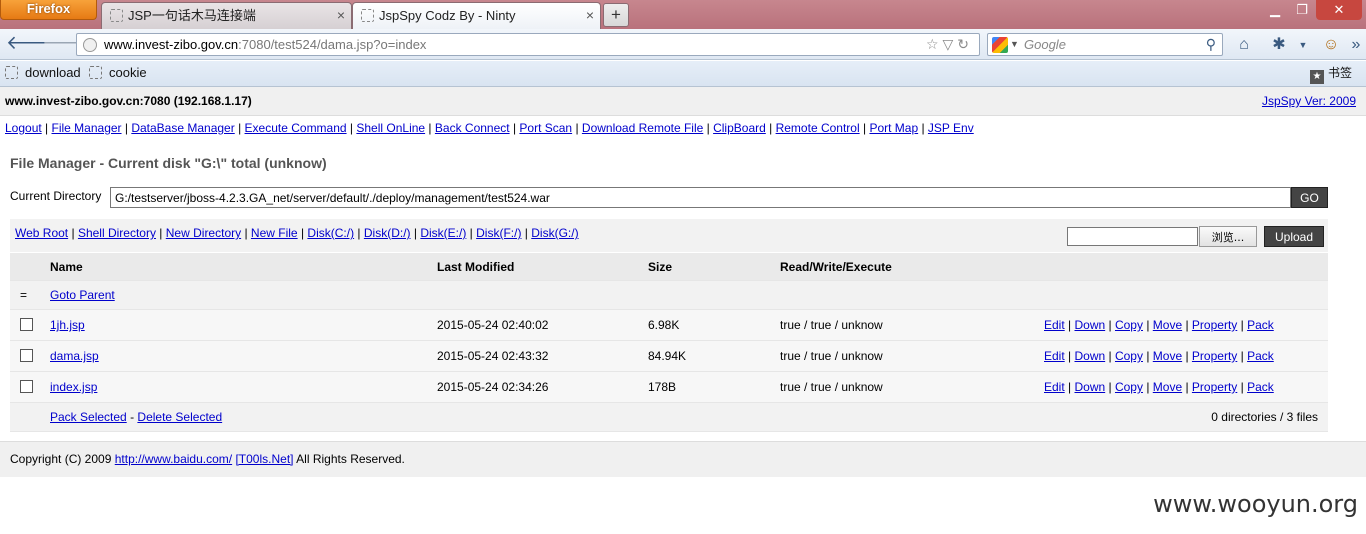  What do you see at coordinates (67, 325) in the screenshot?
I see `file-name-link: 1jh.jsp` at bounding box center [67, 325].